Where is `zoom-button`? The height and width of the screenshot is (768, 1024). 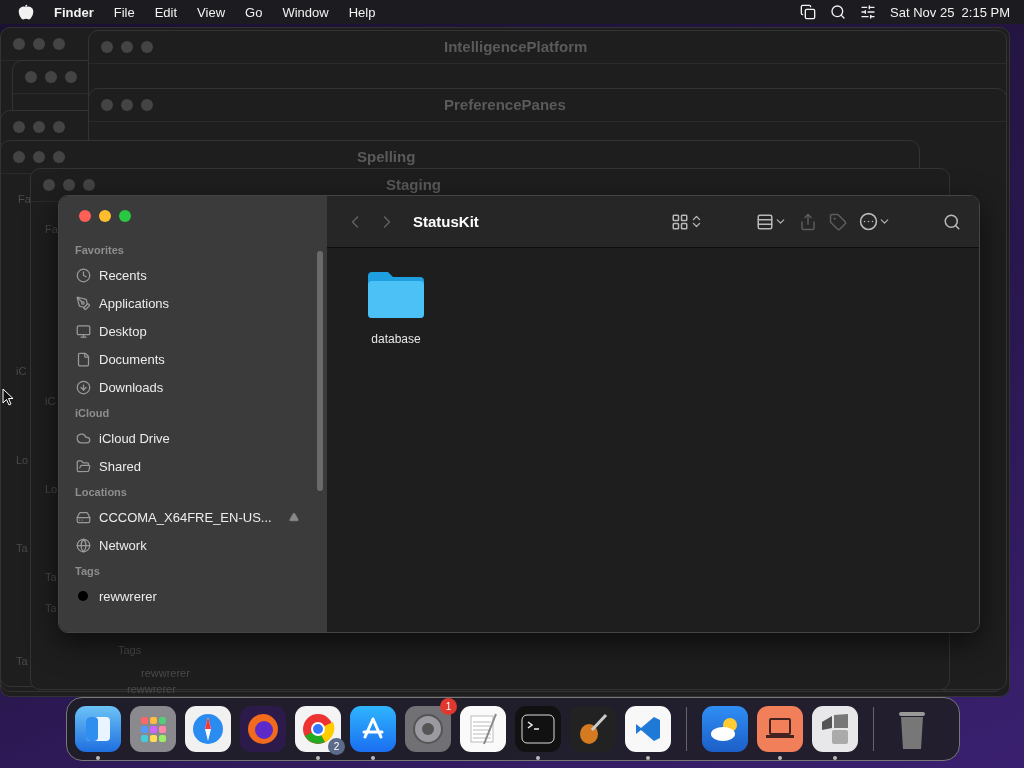
zoom-button is located at coordinates (125, 216).